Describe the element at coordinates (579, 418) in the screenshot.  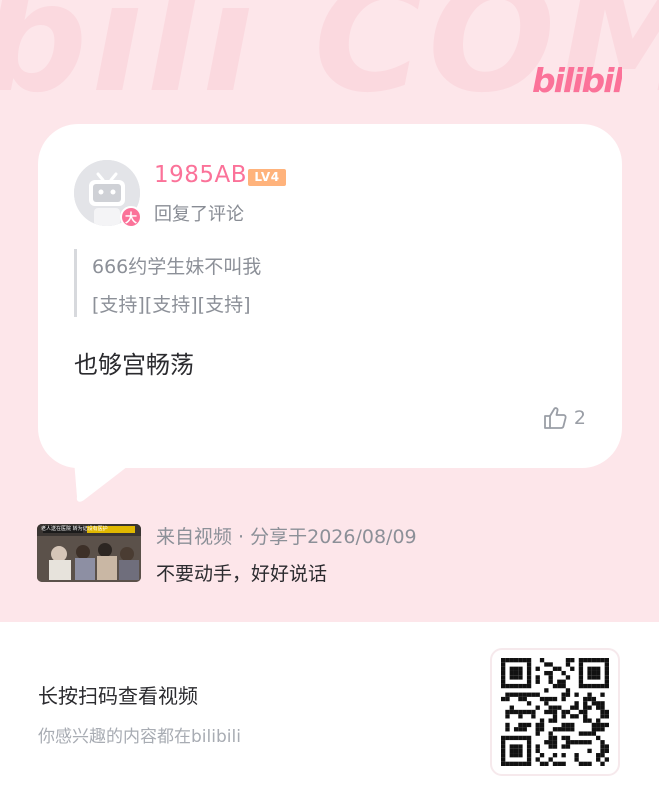
I see `like-count: 2` at that location.